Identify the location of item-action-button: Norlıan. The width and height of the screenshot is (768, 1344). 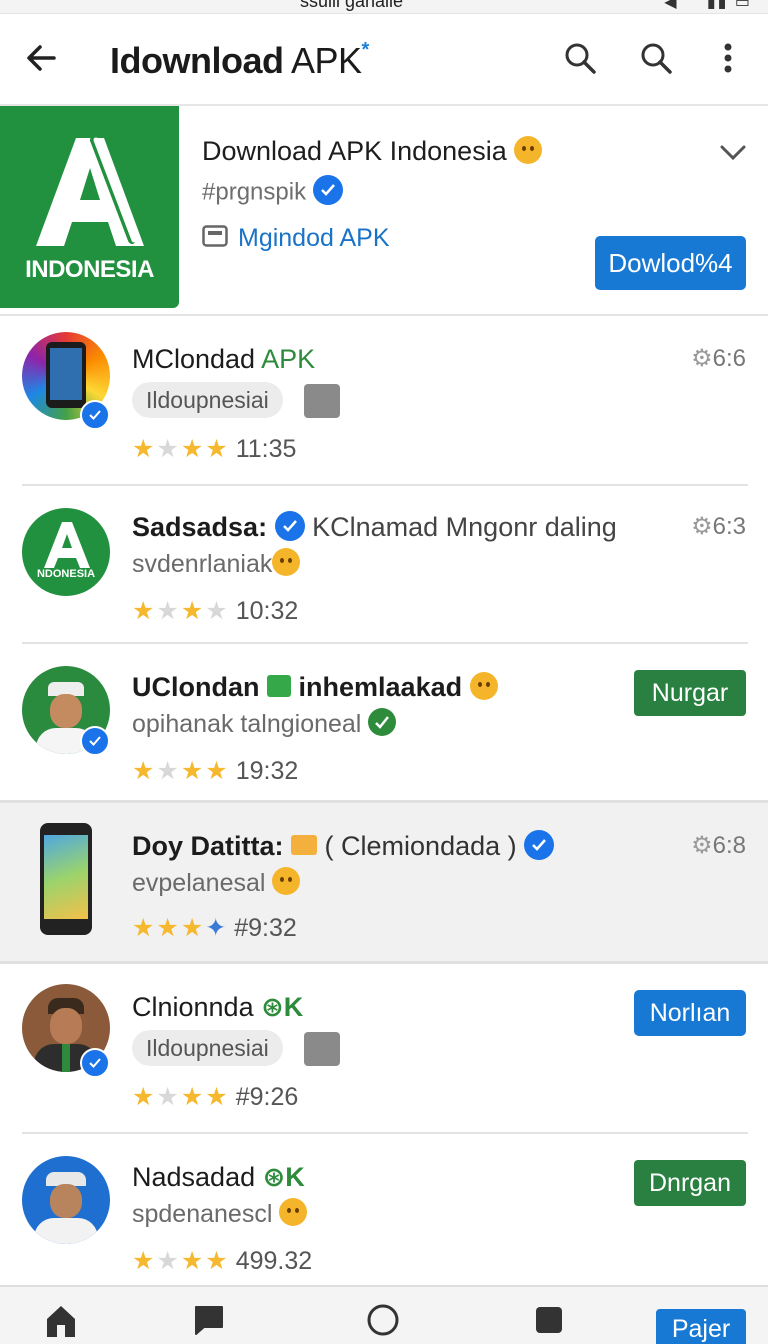
(690, 1013).